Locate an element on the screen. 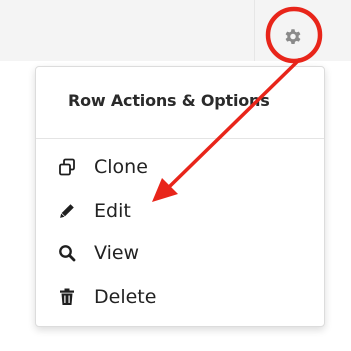 The image size is (351, 351). search-icon is located at coordinates (67, 253).